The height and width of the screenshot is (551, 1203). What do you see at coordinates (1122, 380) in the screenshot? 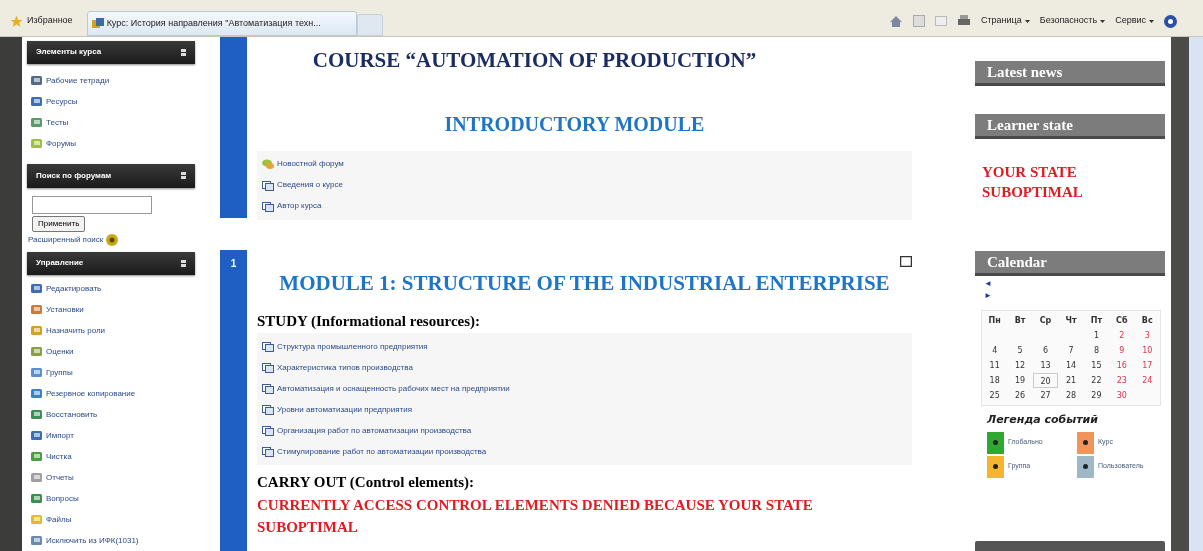
I see `day-cell: 23` at bounding box center [1122, 380].